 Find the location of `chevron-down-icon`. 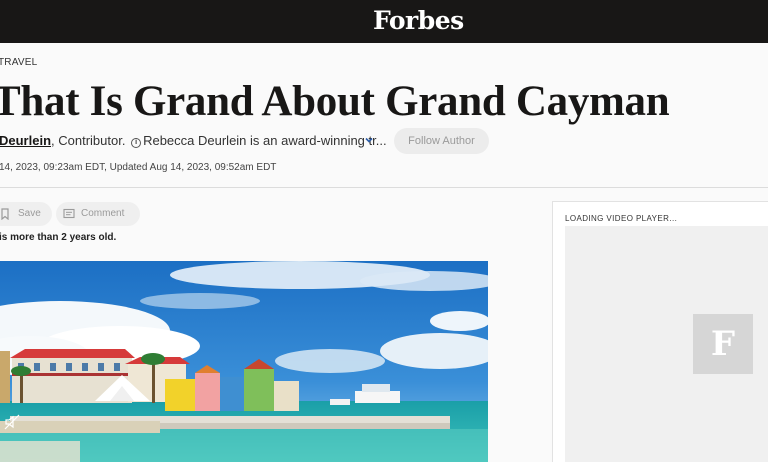

chevron-down-icon is located at coordinates (369, 140).